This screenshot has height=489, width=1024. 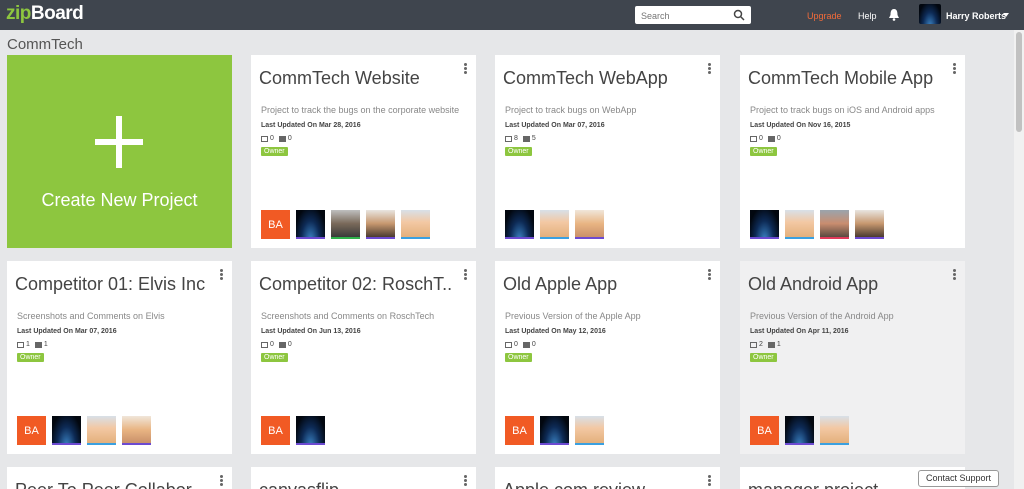 I want to click on project-card: Peer To Peer Collabor.., so click(x=119, y=478).